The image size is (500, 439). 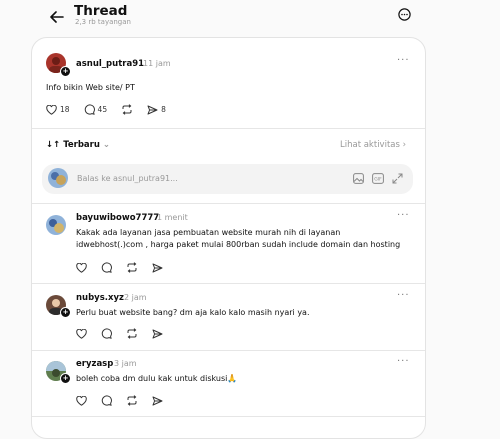 I want to click on comment-username: bayuwibowo7777, so click(x=117, y=218).